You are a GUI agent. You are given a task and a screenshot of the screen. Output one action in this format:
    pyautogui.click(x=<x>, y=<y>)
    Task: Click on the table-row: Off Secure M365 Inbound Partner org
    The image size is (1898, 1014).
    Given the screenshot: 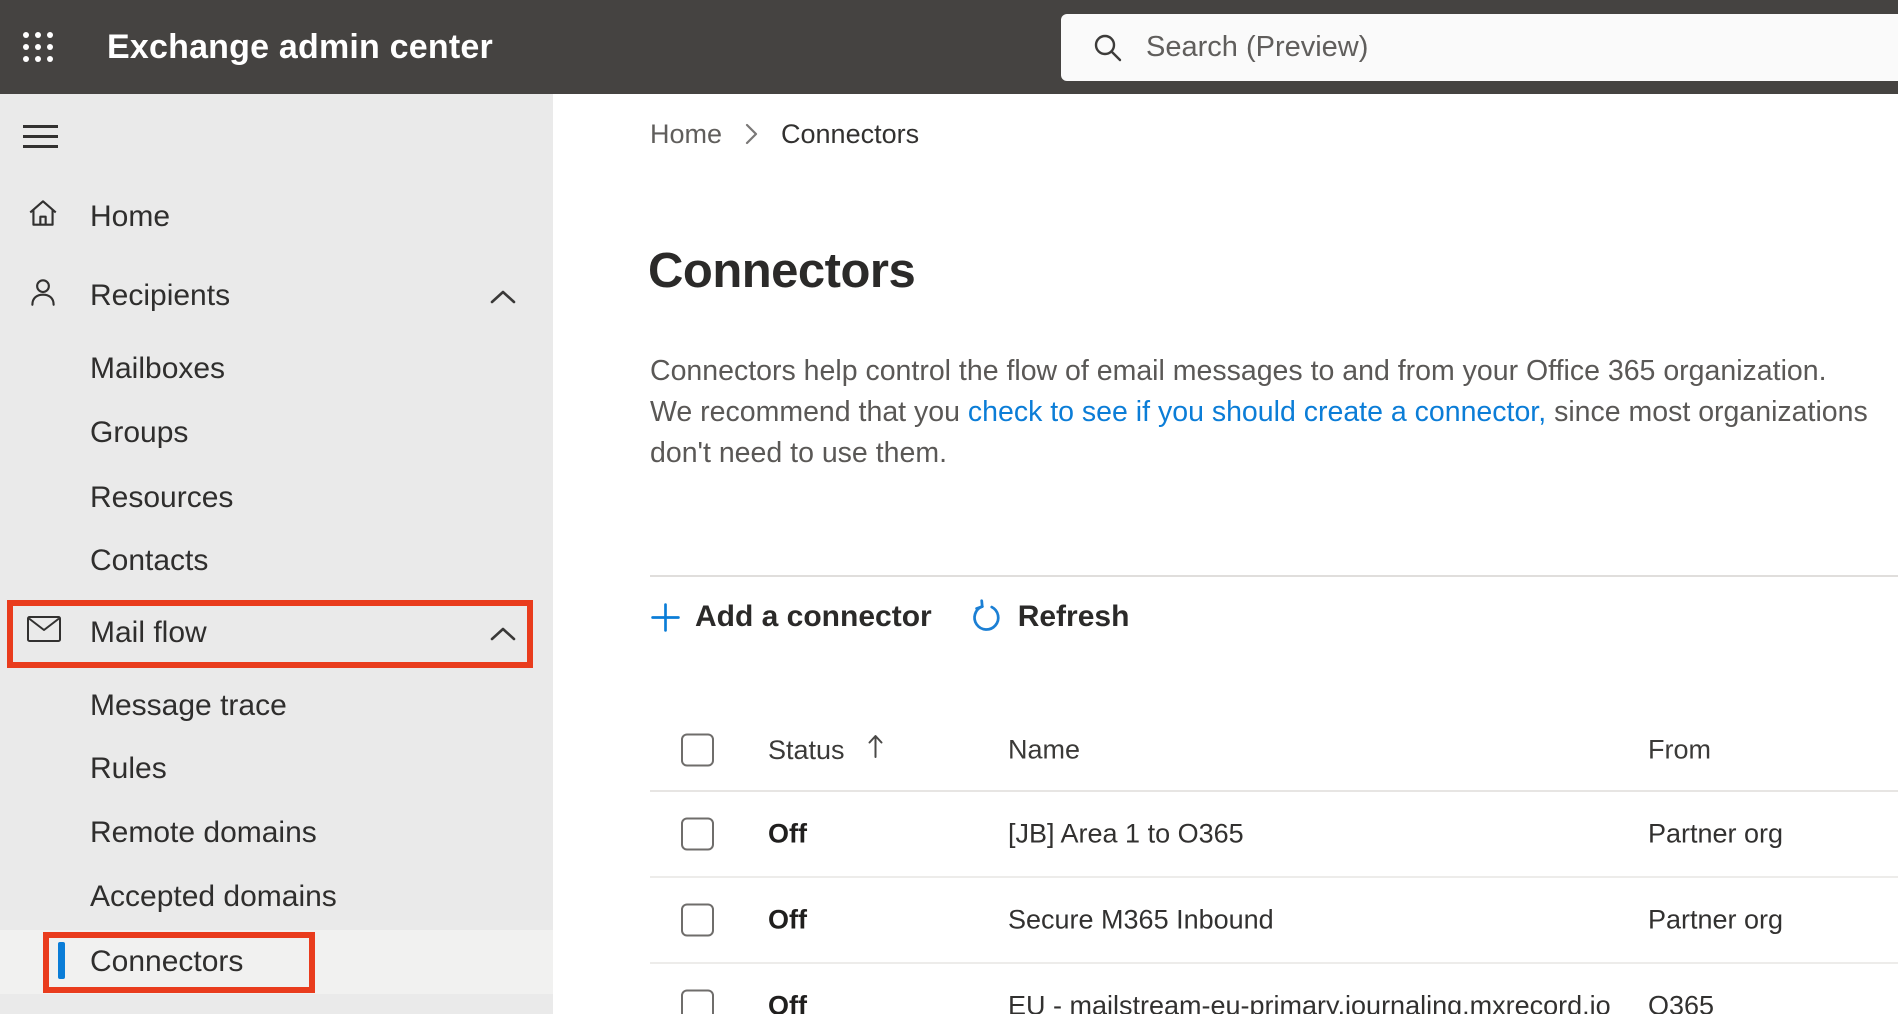 What is the action you would take?
    pyautogui.click(x=1274, y=921)
    